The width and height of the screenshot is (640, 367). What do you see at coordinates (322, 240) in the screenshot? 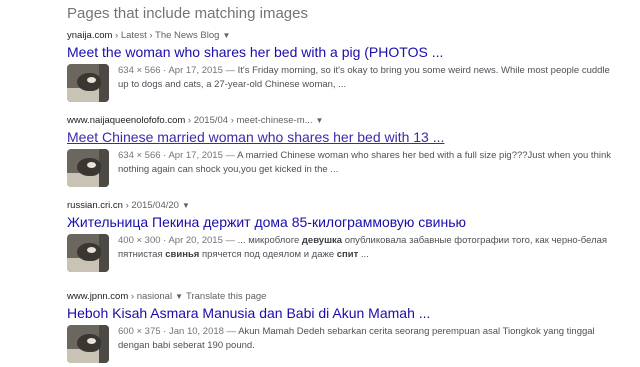
I see `snippet-highlight: девушка` at bounding box center [322, 240].